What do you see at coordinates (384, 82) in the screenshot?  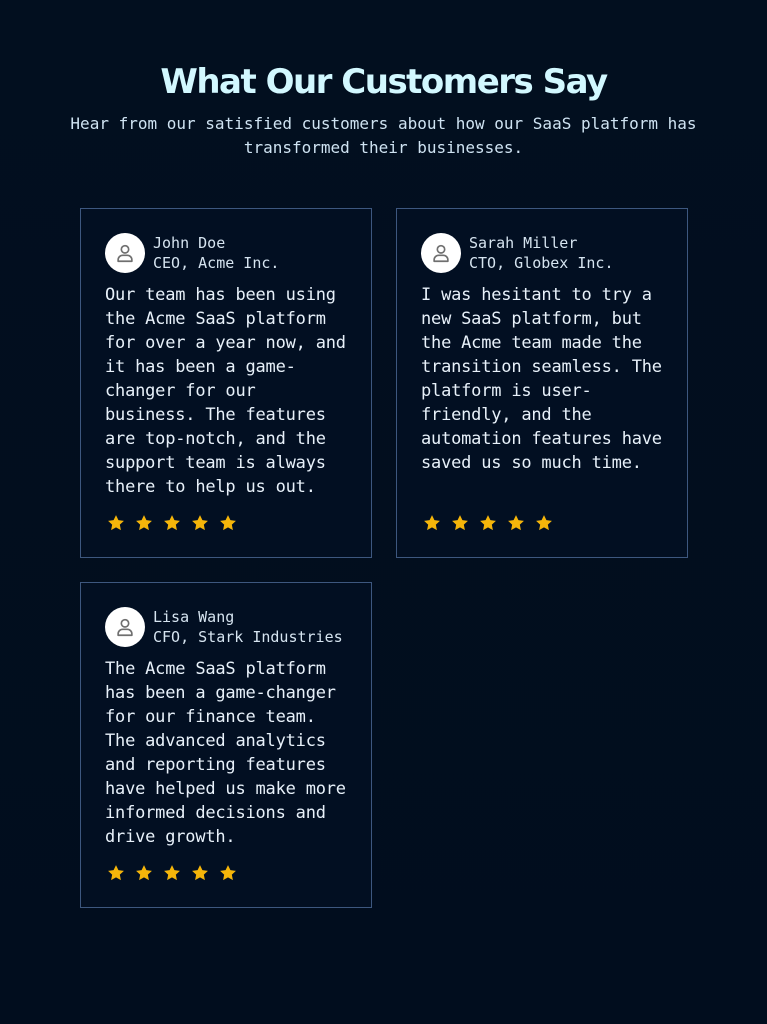 I see `section-title: What Our Customers Say` at bounding box center [384, 82].